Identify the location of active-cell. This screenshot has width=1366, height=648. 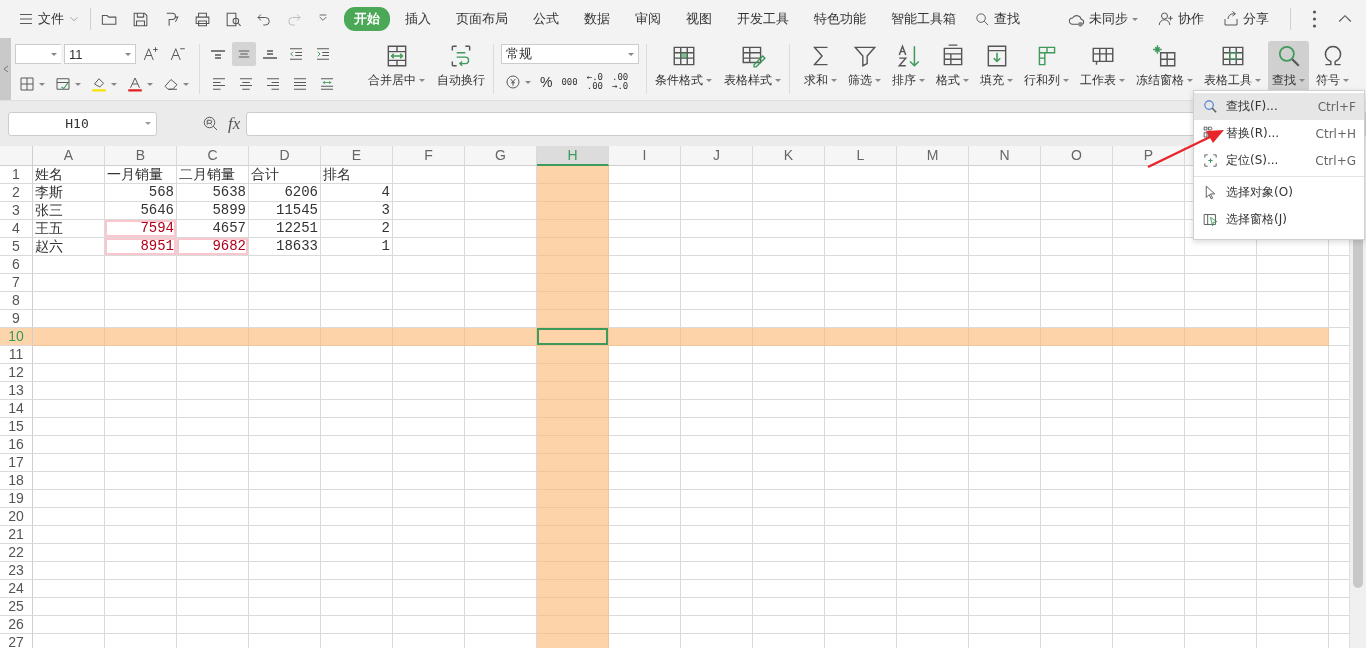
(573, 337).